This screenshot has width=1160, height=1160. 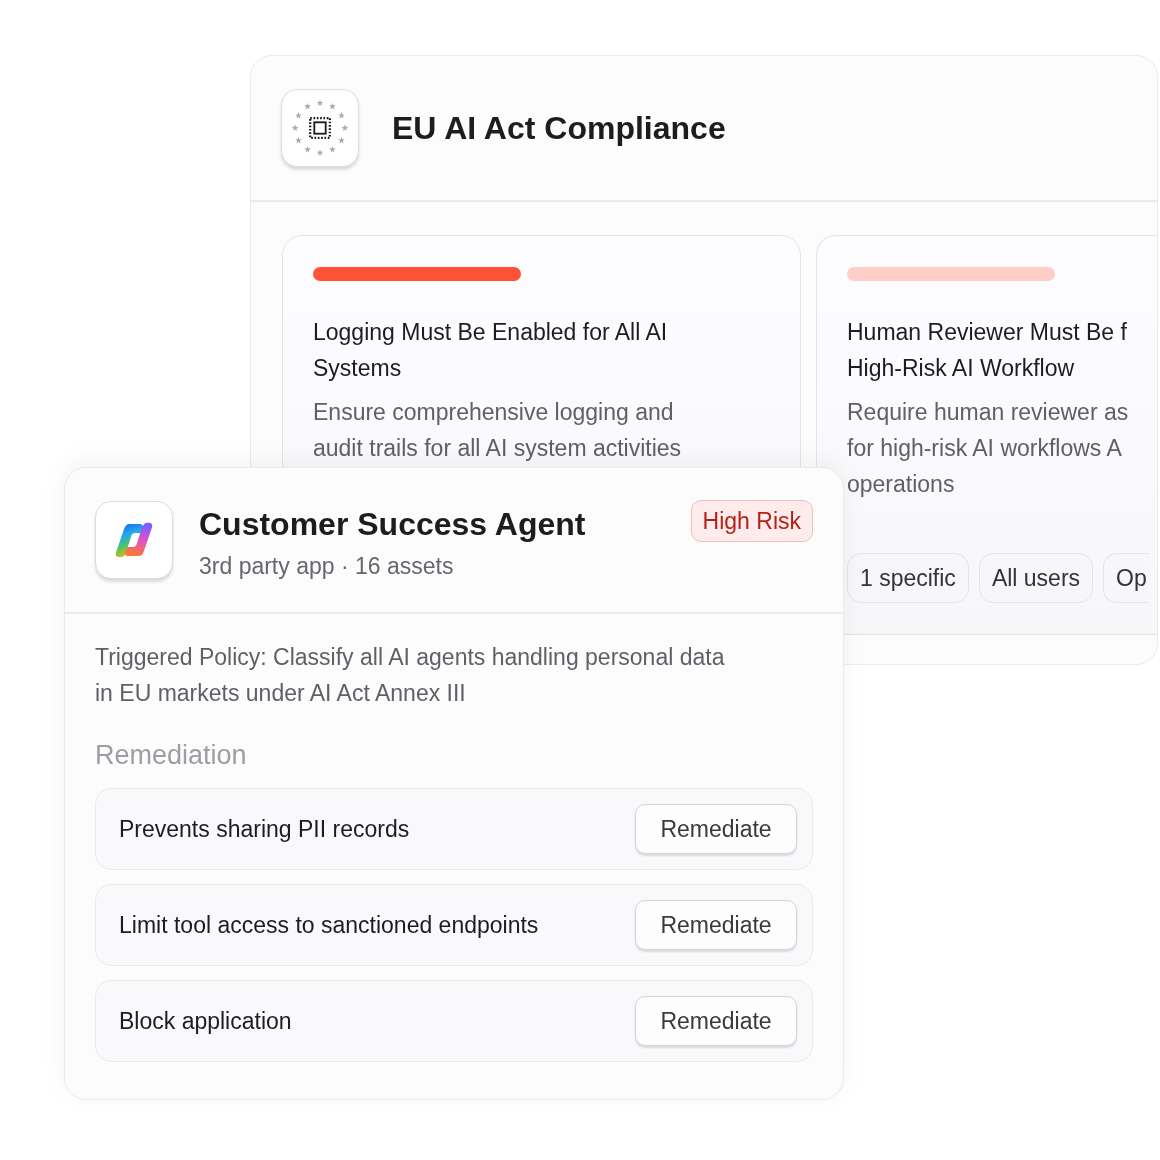 What do you see at coordinates (392, 524) in the screenshot?
I see `agent-name: Customer Success Agent` at bounding box center [392, 524].